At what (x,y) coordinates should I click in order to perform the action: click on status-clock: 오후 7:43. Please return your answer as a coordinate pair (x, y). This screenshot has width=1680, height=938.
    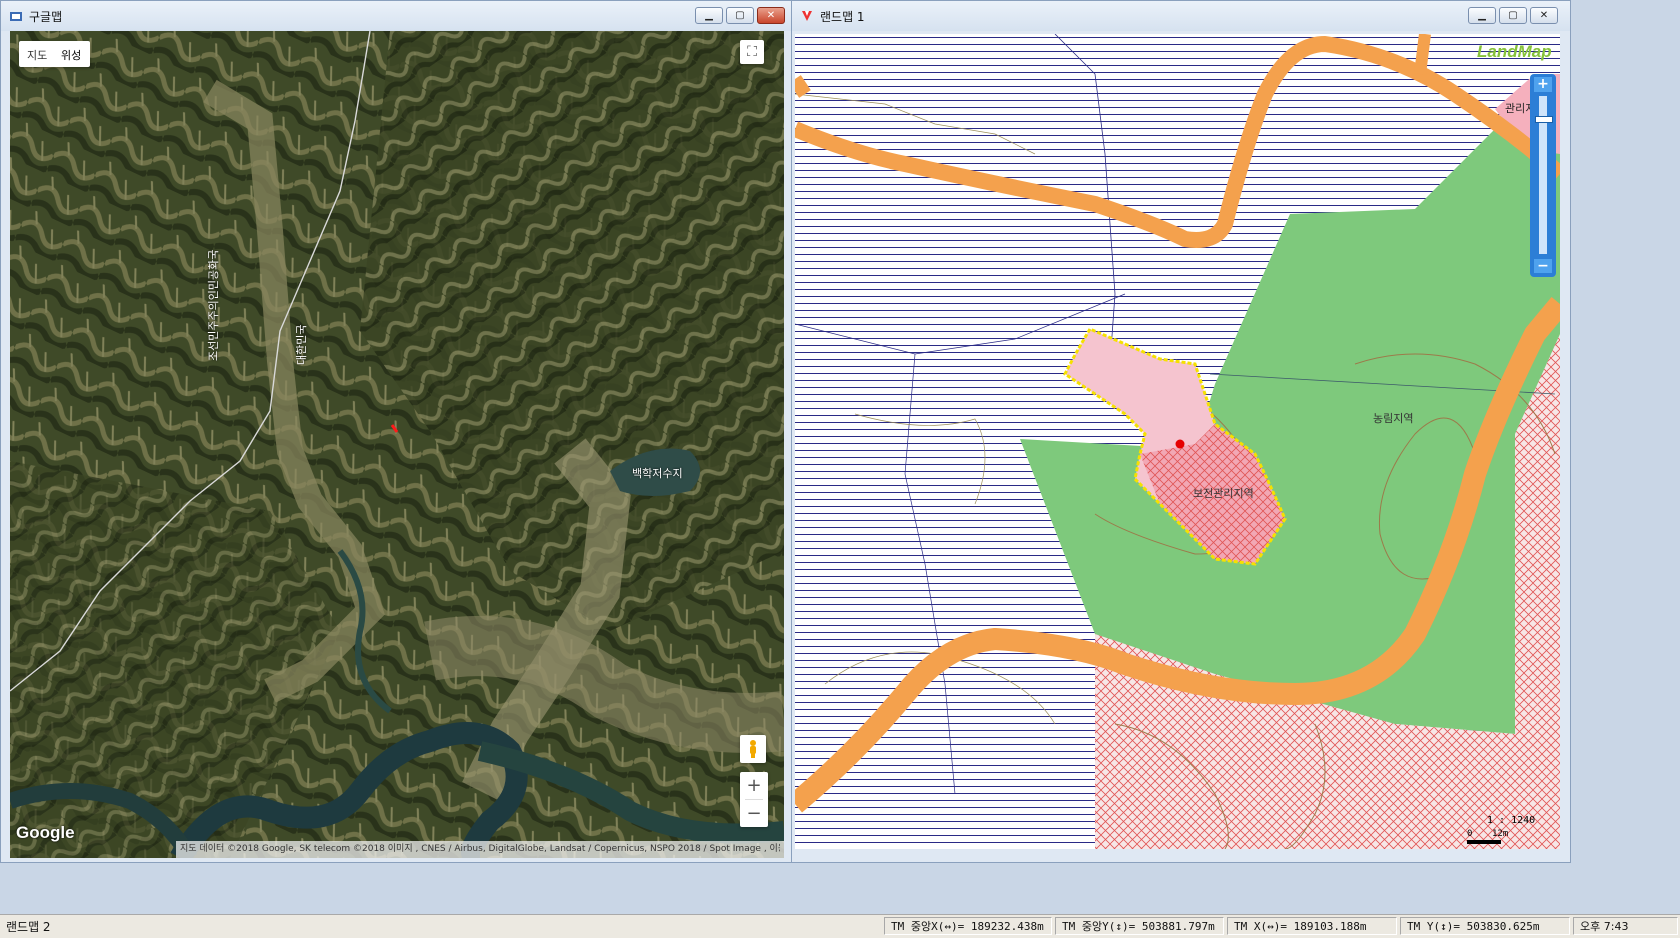
    Looking at the image, I should click on (1625, 926).